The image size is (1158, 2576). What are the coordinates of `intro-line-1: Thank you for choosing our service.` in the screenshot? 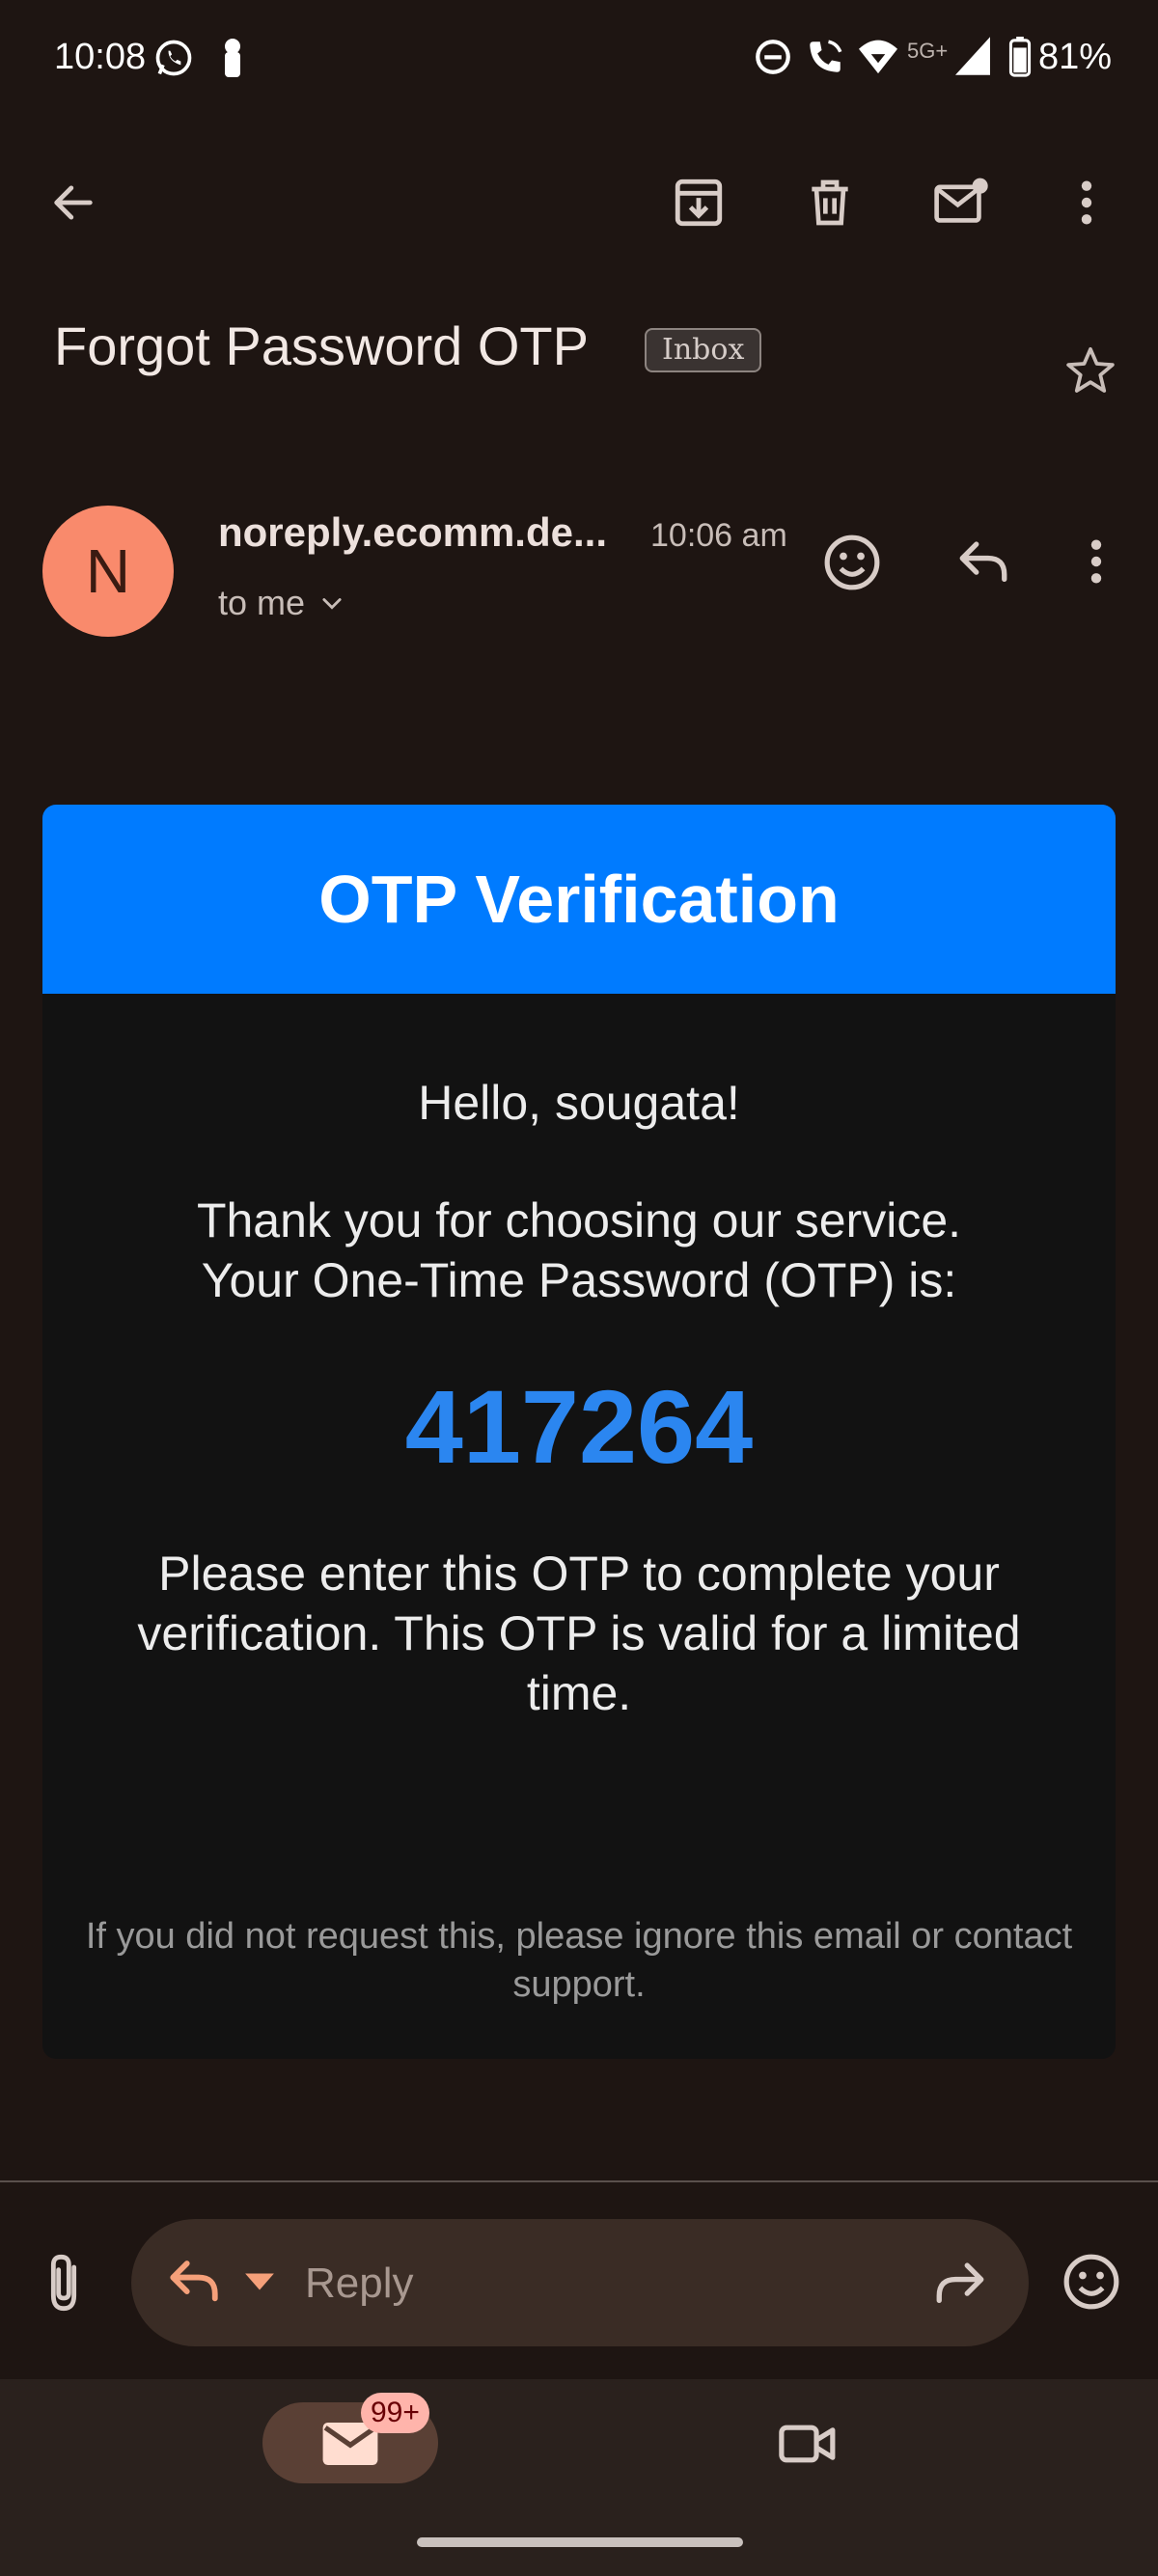 It's located at (579, 1220).